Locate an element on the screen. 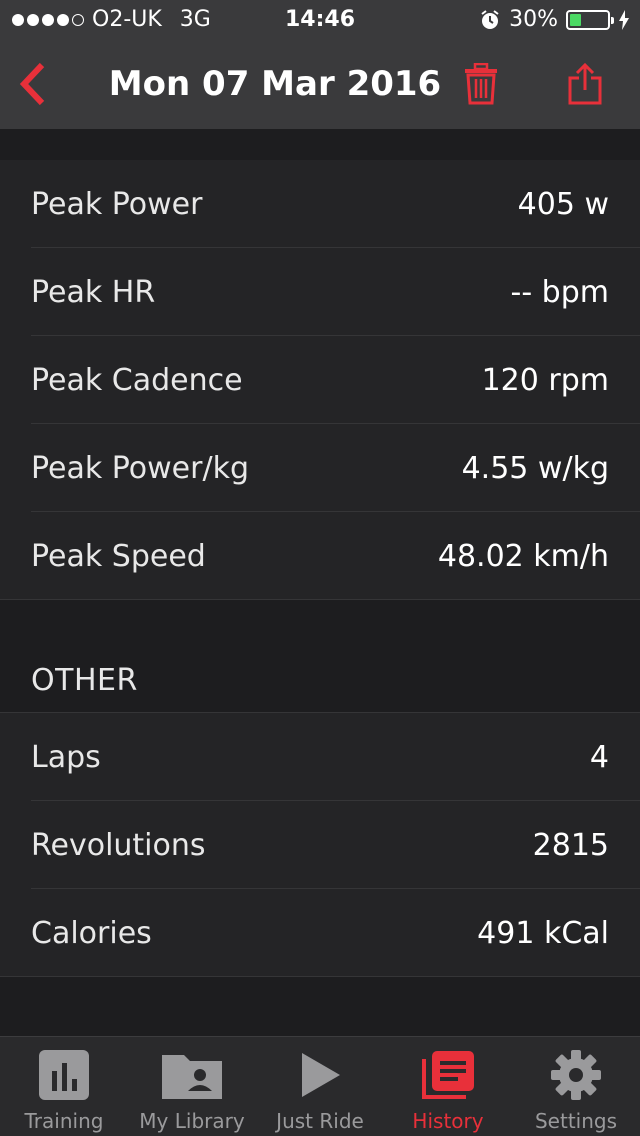 This screenshot has height=1136, width=640. peak-cadence-row: Peak Cadence 120 rpm is located at coordinates (320, 380).